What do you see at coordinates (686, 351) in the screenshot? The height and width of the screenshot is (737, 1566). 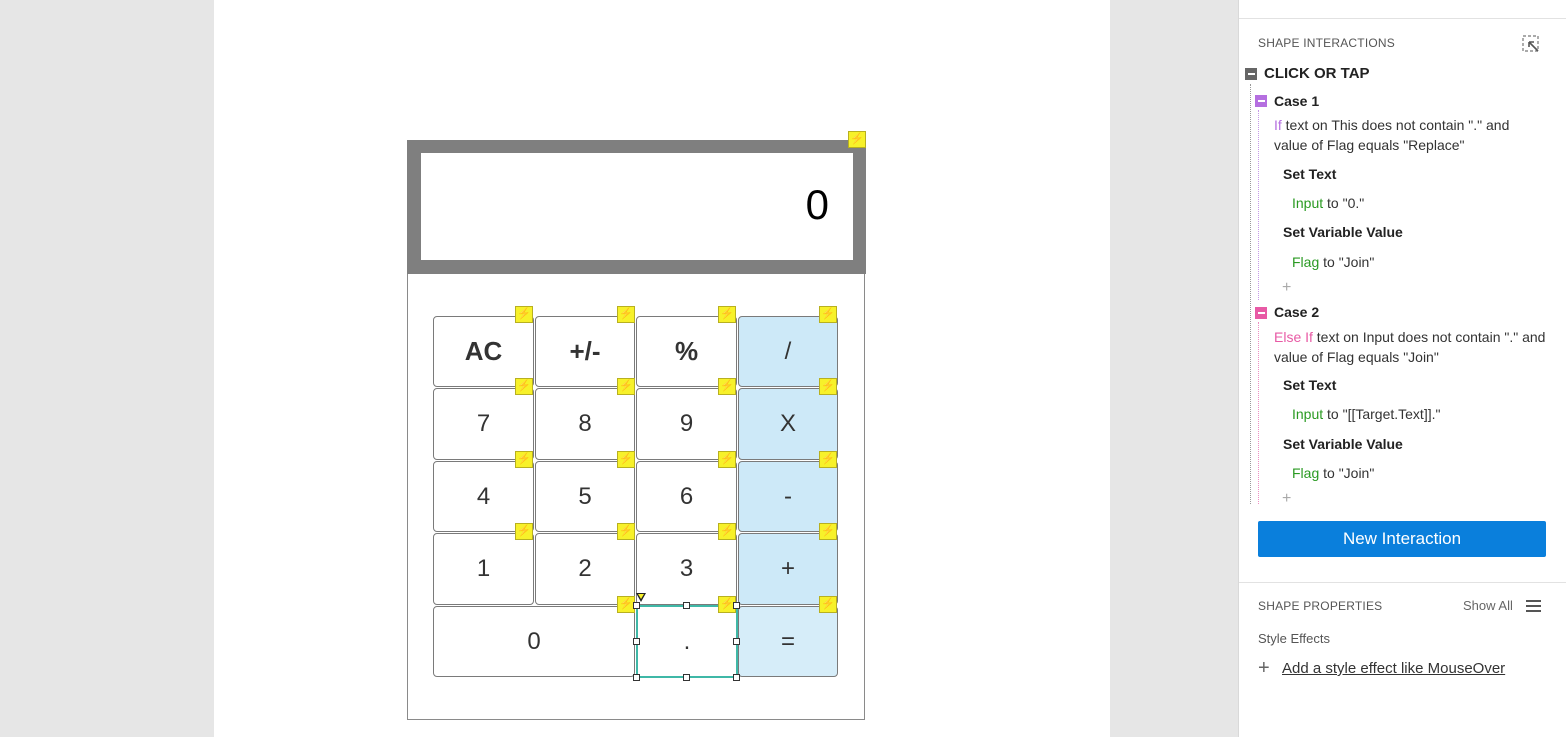 I see `key-percent: %` at bounding box center [686, 351].